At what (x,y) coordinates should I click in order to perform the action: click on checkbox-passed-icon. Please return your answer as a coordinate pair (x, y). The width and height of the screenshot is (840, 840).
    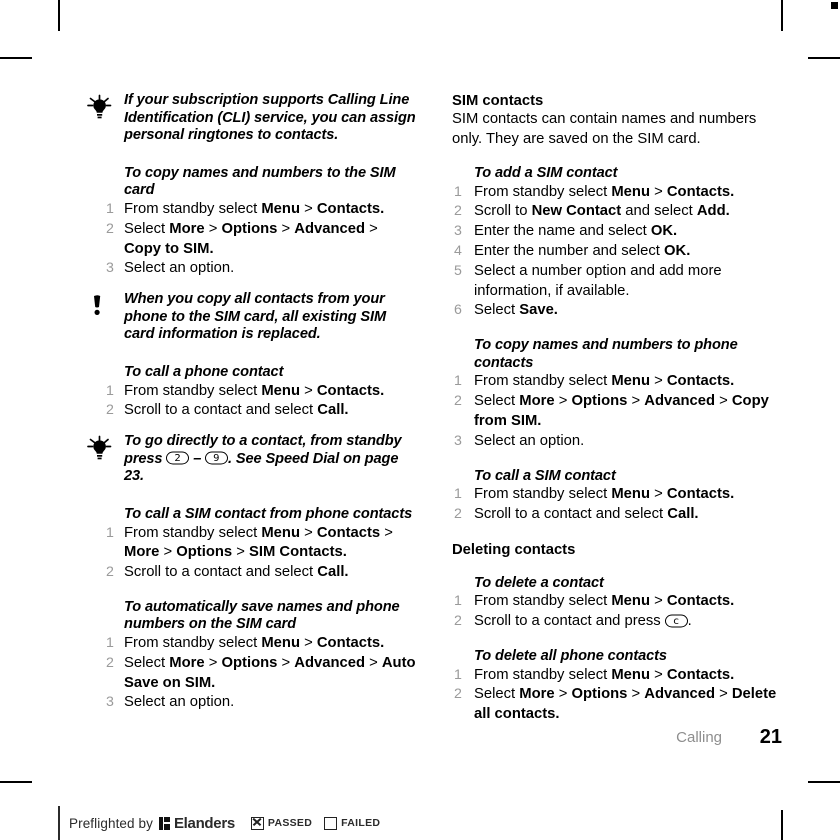
    Looking at the image, I should click on (257, 823).